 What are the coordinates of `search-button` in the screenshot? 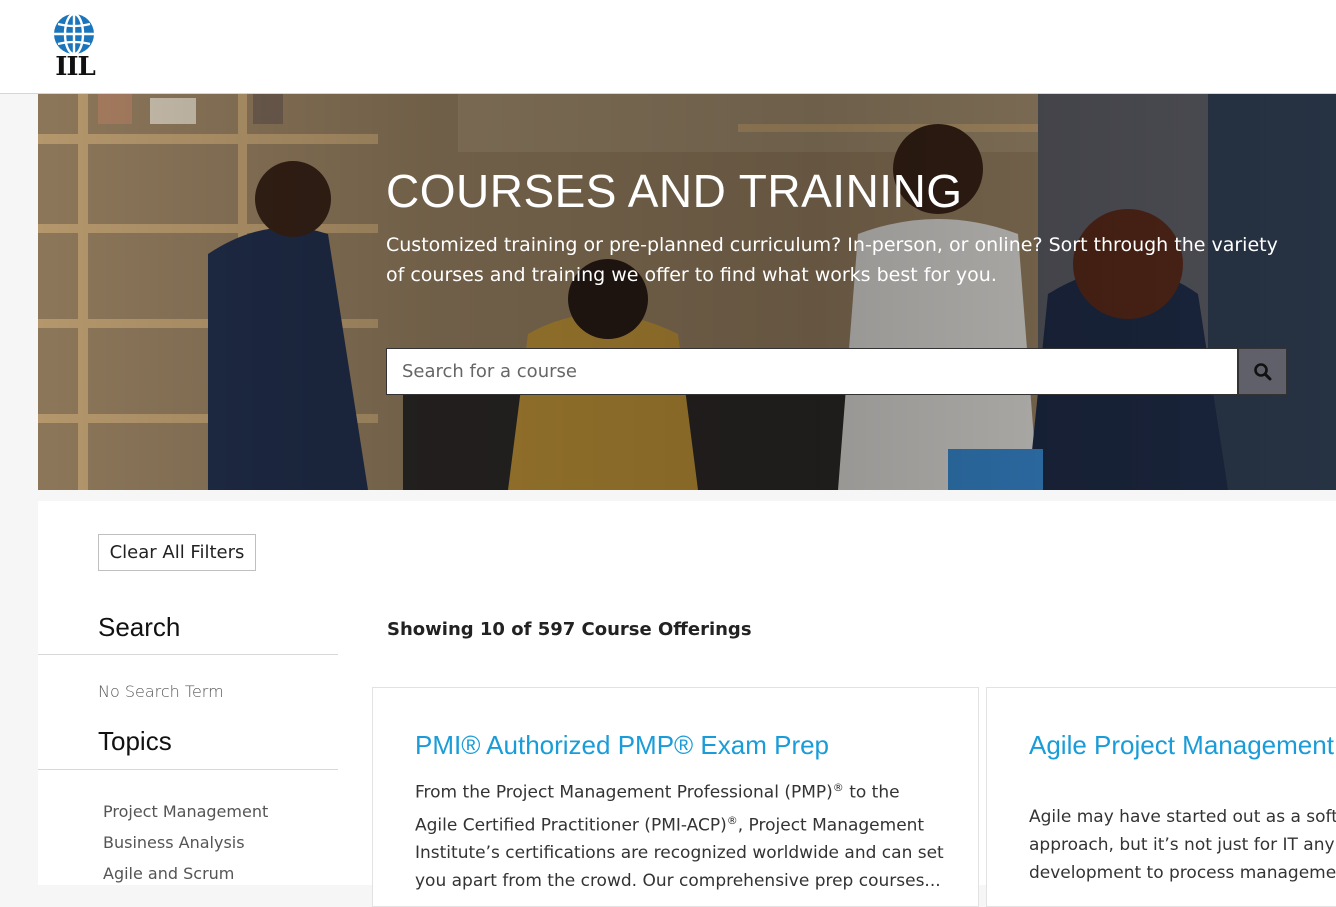 It's located at (1262, 371).